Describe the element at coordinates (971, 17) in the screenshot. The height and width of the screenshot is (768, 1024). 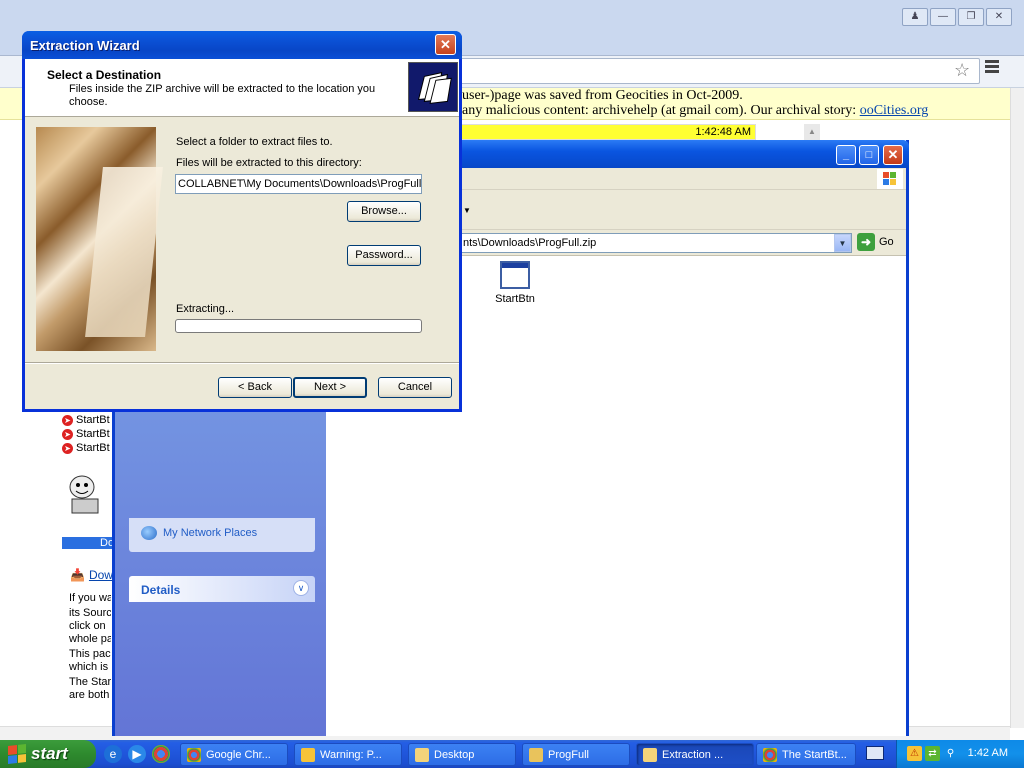
I see `restore-icon: ❐` at that location.